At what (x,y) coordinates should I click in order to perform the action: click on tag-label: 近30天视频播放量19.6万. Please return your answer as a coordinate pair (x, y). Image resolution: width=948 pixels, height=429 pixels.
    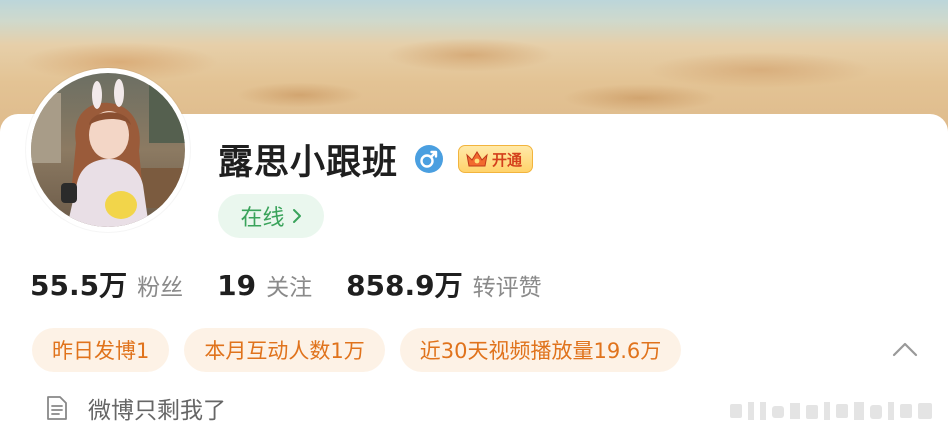
    Looking at the image, I should click on (540, 351).